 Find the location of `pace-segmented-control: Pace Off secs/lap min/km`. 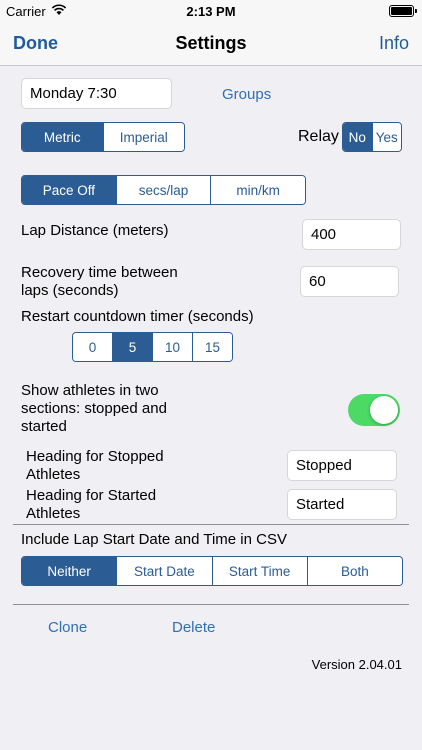

pace-segmented-control: Pace Off secs/lap min/km is located at coordinates (163, 190).